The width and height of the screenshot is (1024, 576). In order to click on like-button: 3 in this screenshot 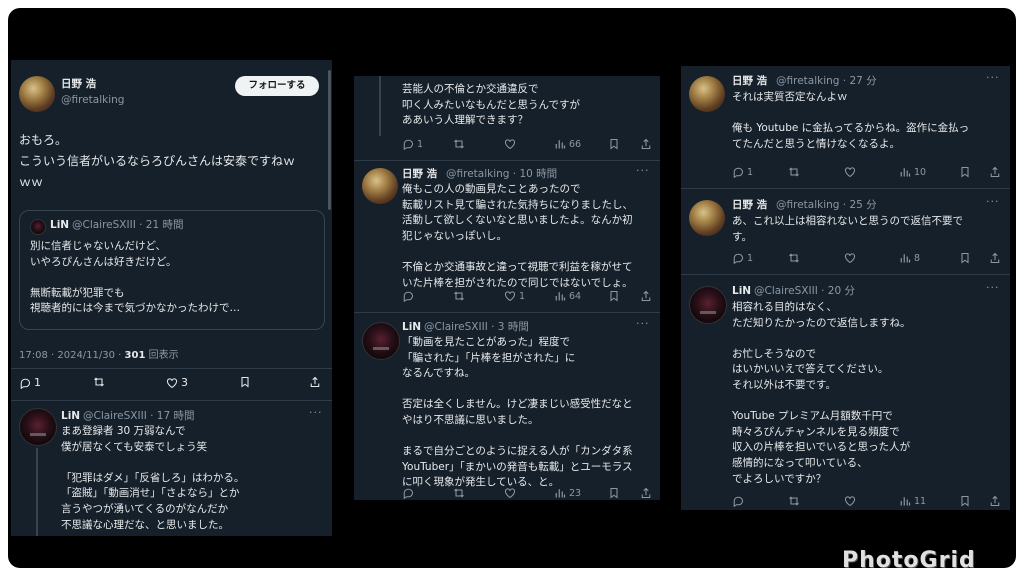, I will do `click(177, 382)`.